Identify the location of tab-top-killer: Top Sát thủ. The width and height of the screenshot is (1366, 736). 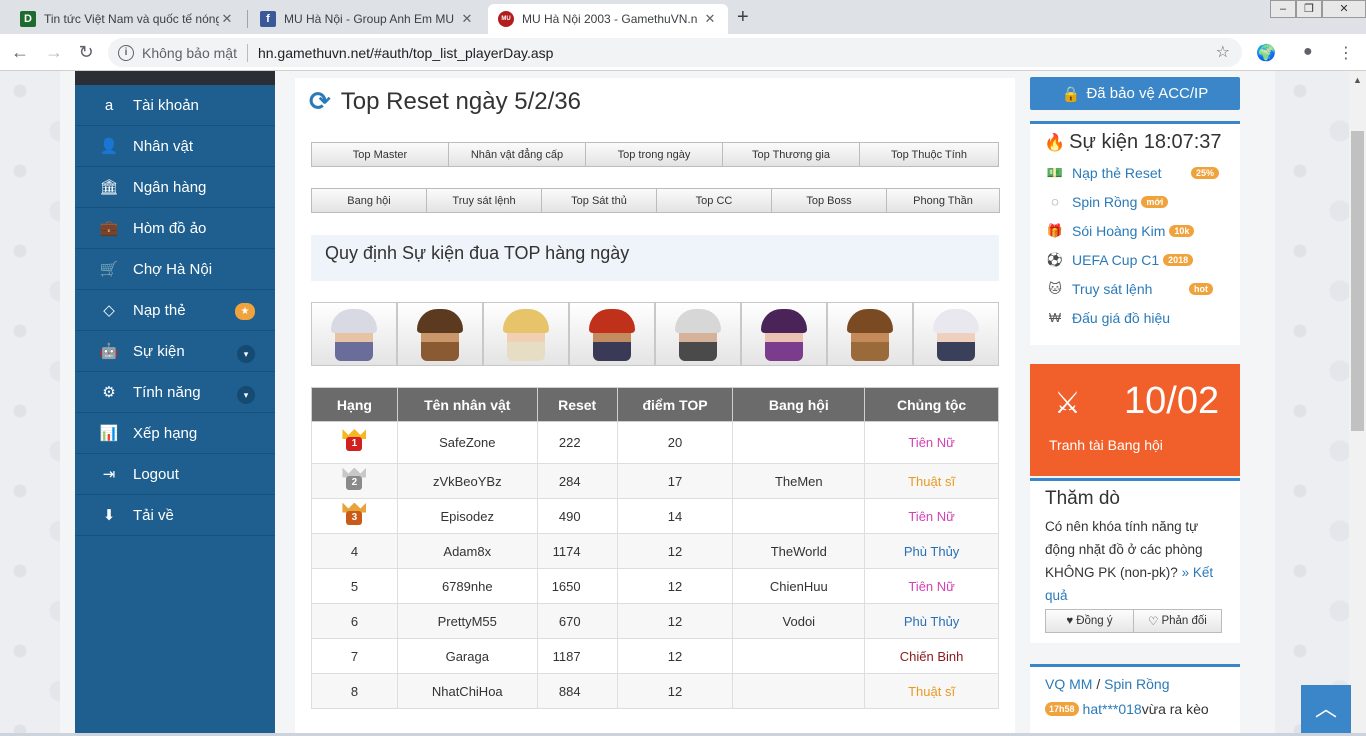
(599, 200).